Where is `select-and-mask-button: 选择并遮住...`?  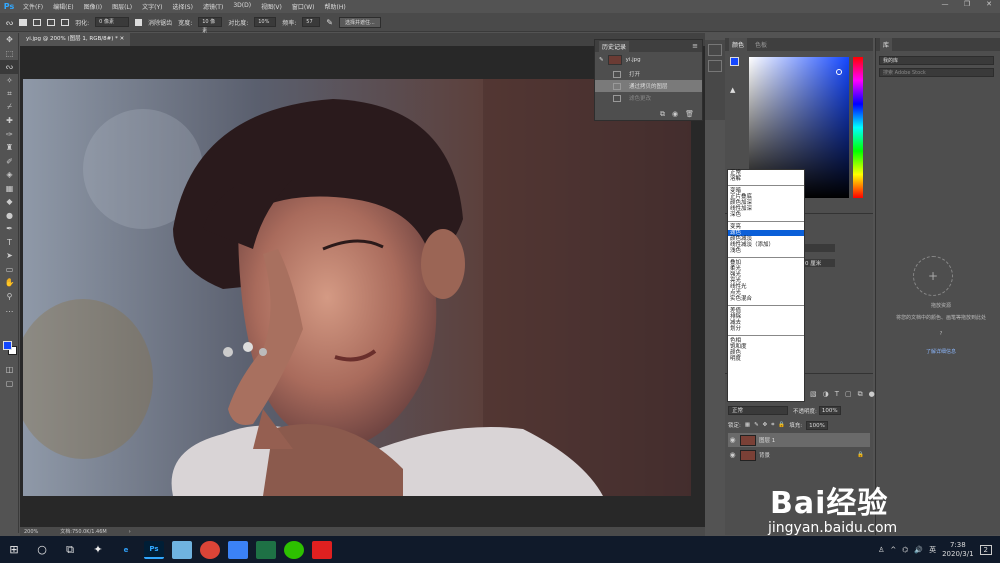
select-and-mask-button: 选择并遮住... is located at coordinates (359, 22).